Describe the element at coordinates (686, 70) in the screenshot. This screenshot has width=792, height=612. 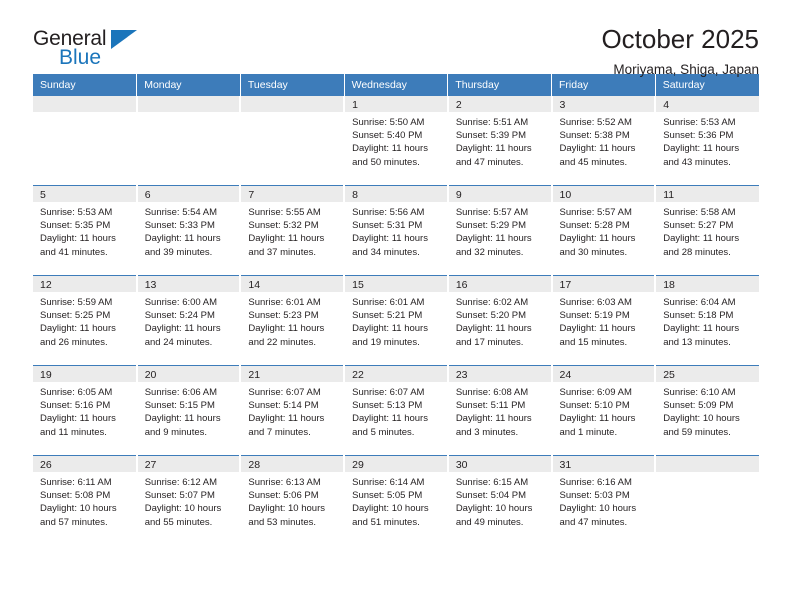
I see `page-subtitle: Moriyama, Shiga, Japan` at that location.